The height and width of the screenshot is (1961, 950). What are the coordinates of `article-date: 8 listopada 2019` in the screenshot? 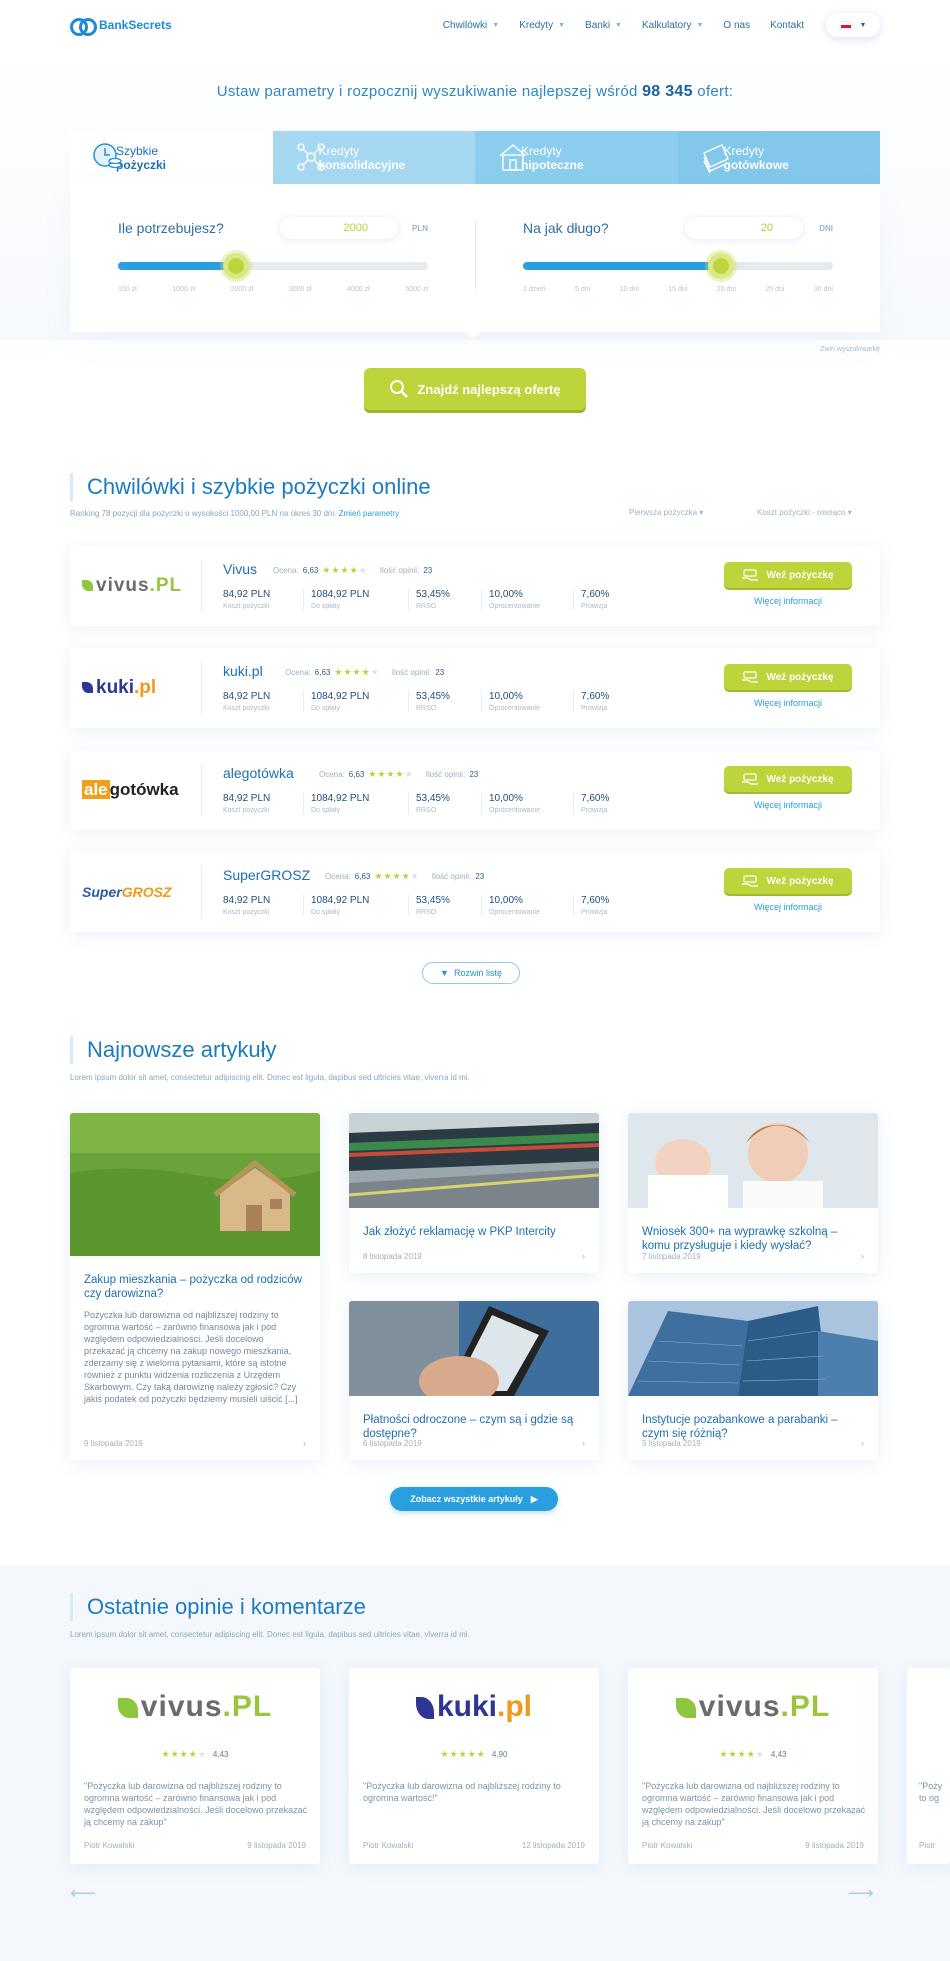 It's located at (392, 1256).